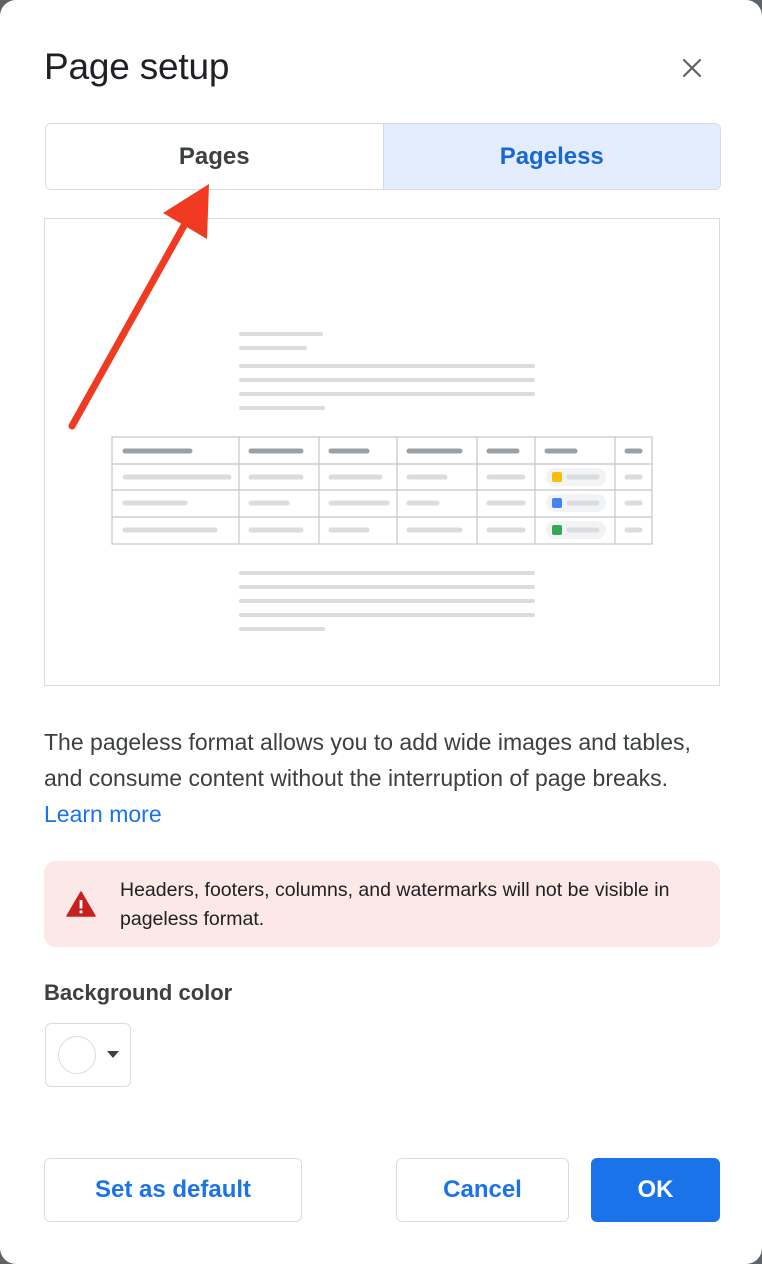  Describe the element at coordinates (551, 156) in the screenshot. I see `tab-pageless: Pageless` at that location.